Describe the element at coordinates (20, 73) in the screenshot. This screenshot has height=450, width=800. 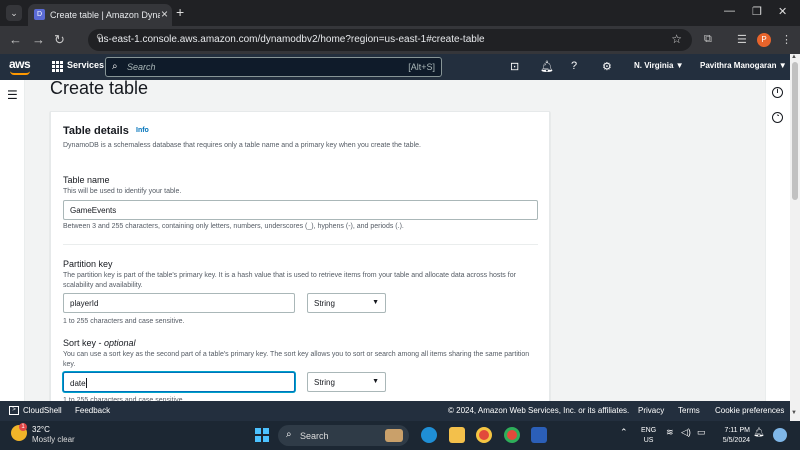
I see `aws-logo-smile` at that location.